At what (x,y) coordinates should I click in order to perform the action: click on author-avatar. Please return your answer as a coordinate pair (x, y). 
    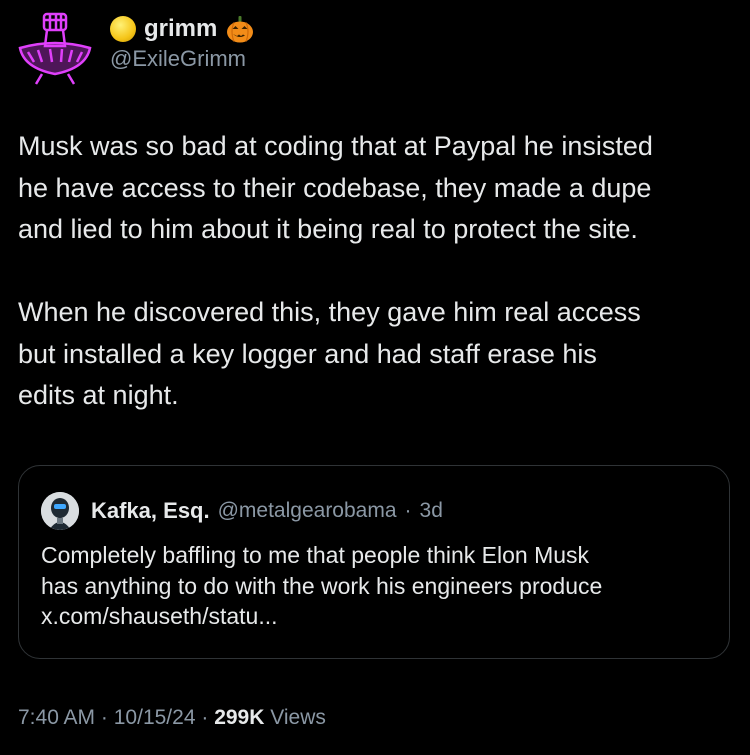
    Looking at the image, I should click on (55, 49).